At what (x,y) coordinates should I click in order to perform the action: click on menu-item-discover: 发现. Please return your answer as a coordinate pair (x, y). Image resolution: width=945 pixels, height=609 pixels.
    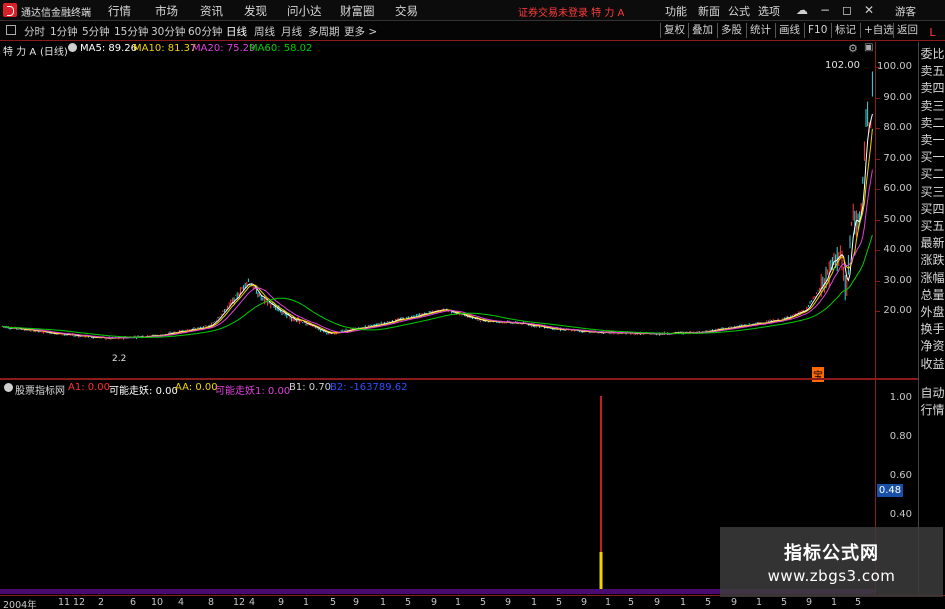
    Looking at the image, I should click on (255, 11).